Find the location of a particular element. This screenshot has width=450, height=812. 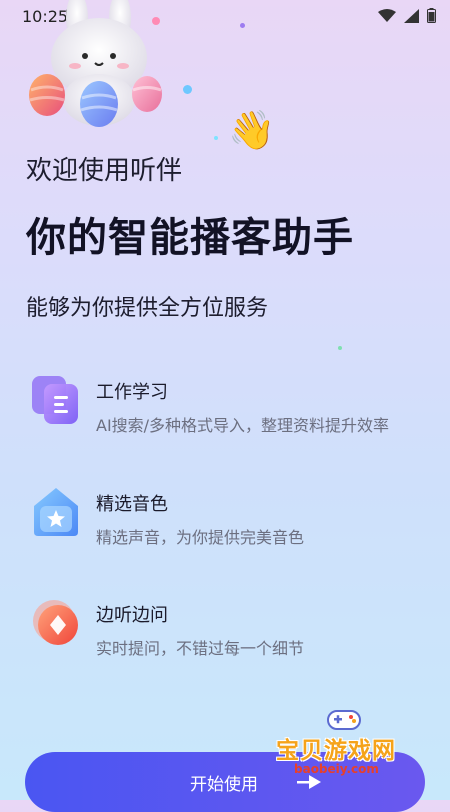

subtitle: 能够为你提供全方位服务 is located at coordinates (147, 308).